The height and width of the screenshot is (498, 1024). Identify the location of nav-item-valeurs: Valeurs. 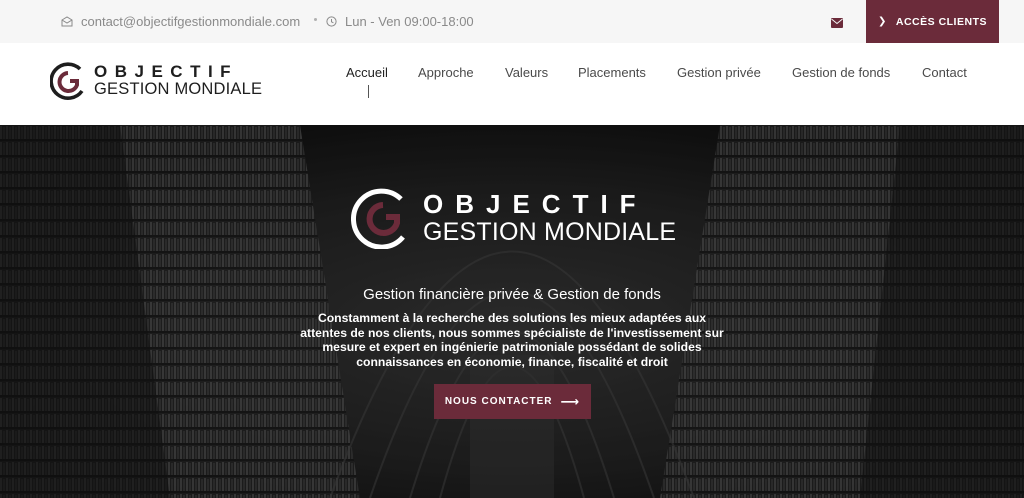
(526, 72).